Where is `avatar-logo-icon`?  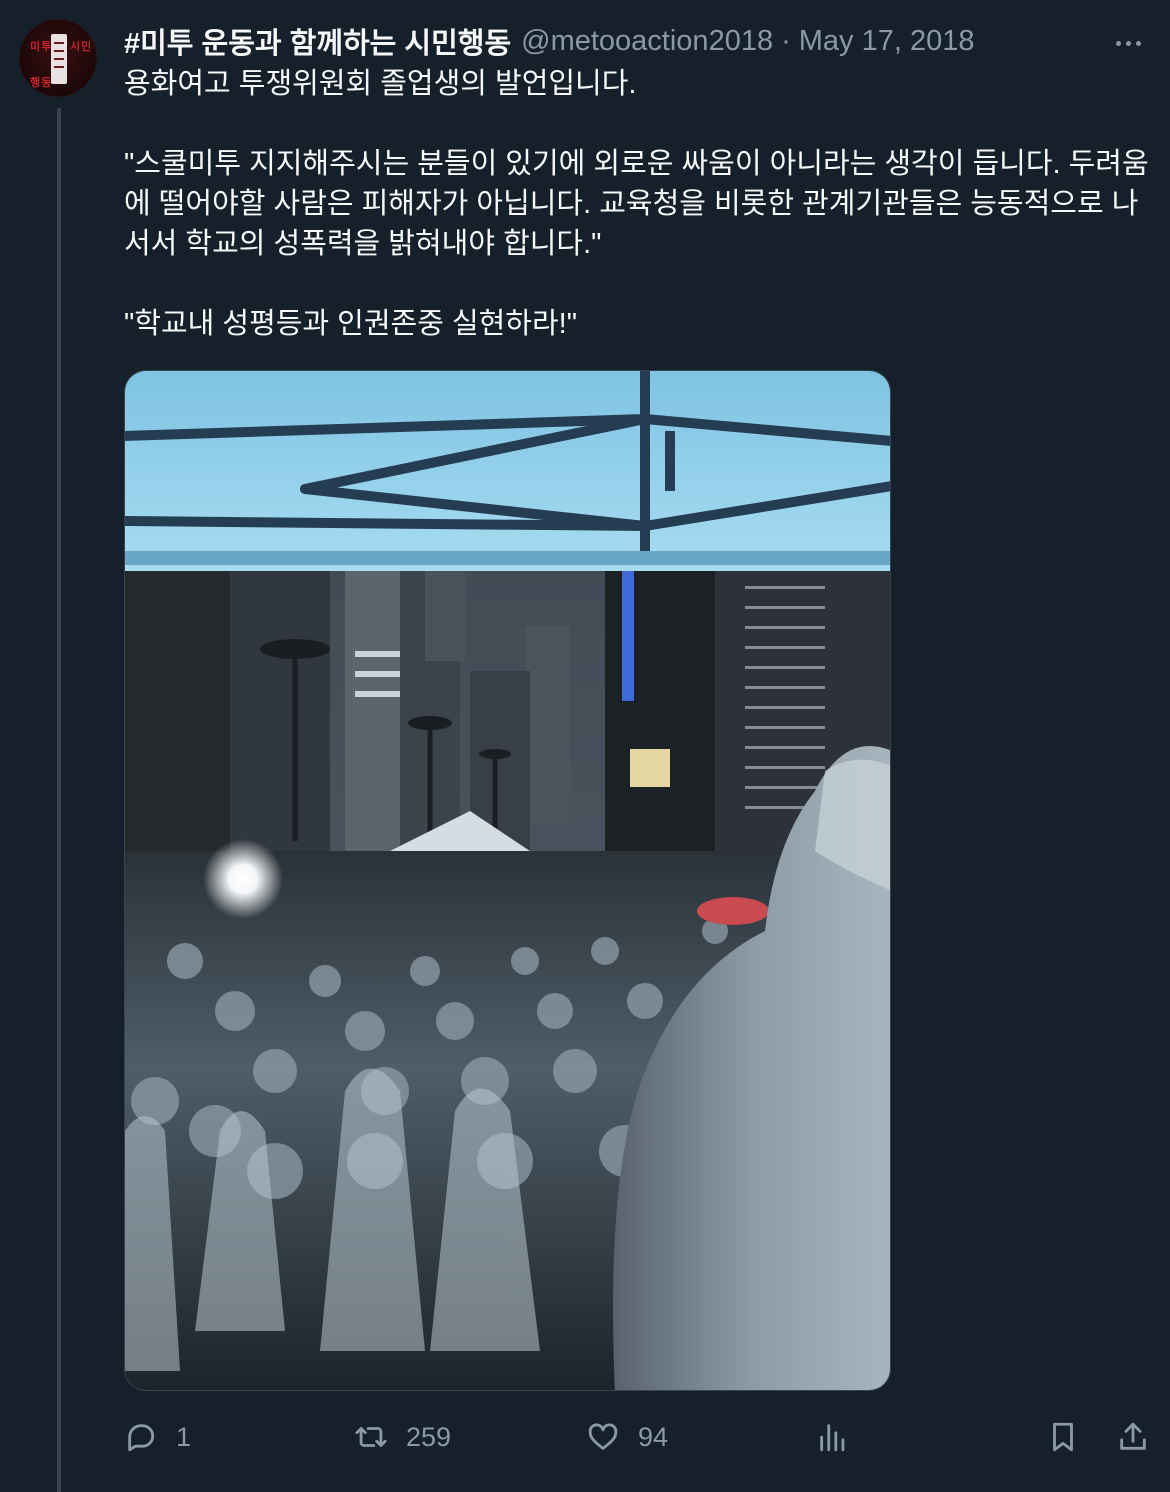 avatar-logo-icon is located at coordinates (59, 59).